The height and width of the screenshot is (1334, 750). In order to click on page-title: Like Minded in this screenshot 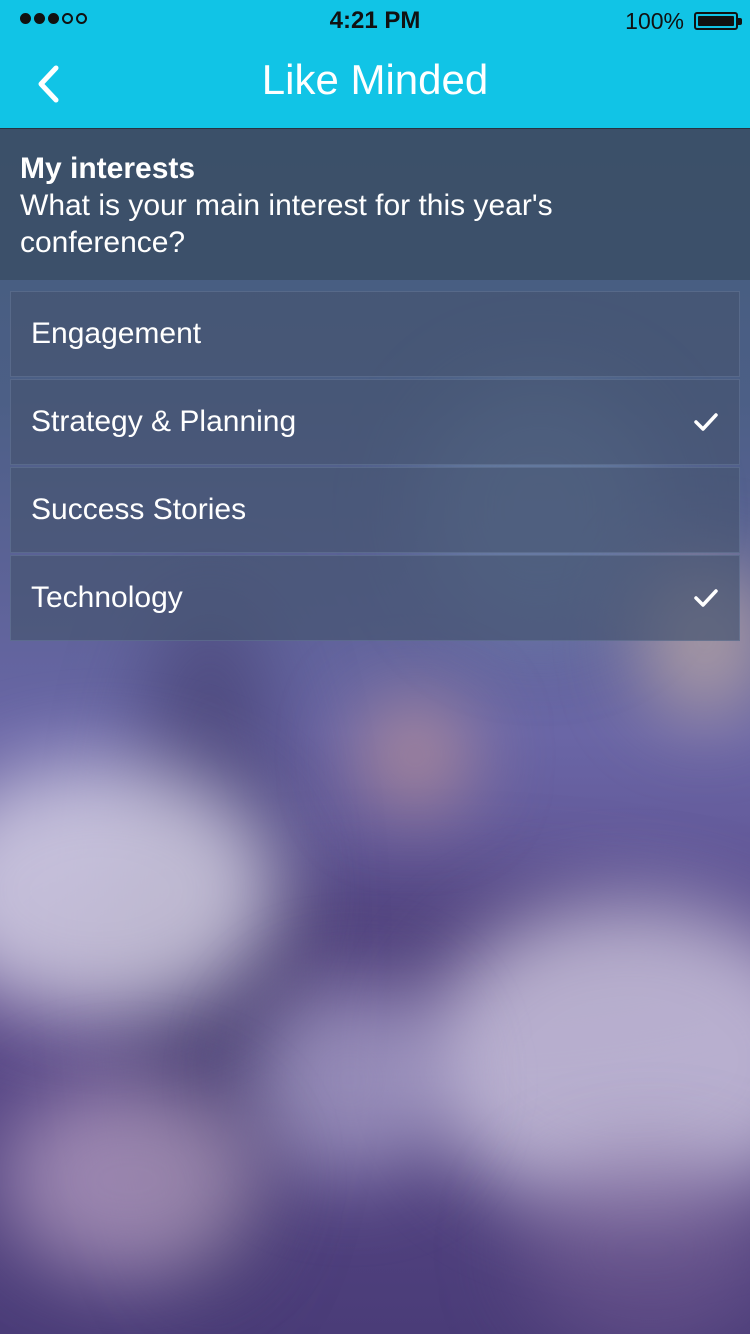, I will do `click(375, 79)`.